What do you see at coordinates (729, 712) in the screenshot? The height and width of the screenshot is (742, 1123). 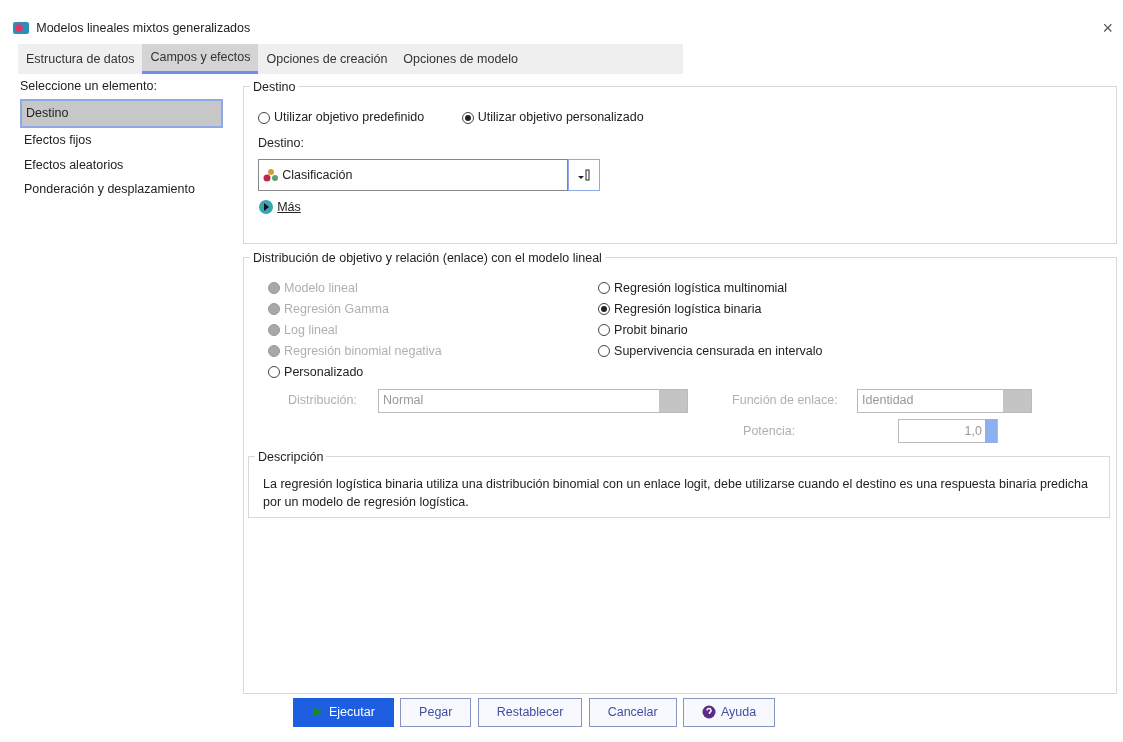 I see `dialog-button: Ayuda` at bounding box center [729, 712].